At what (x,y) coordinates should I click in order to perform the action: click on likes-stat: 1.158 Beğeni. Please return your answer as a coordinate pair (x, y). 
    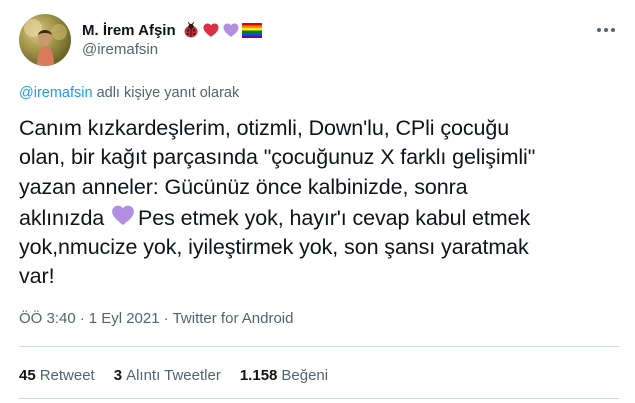
    Looking at the image, I should click on (284, 375).